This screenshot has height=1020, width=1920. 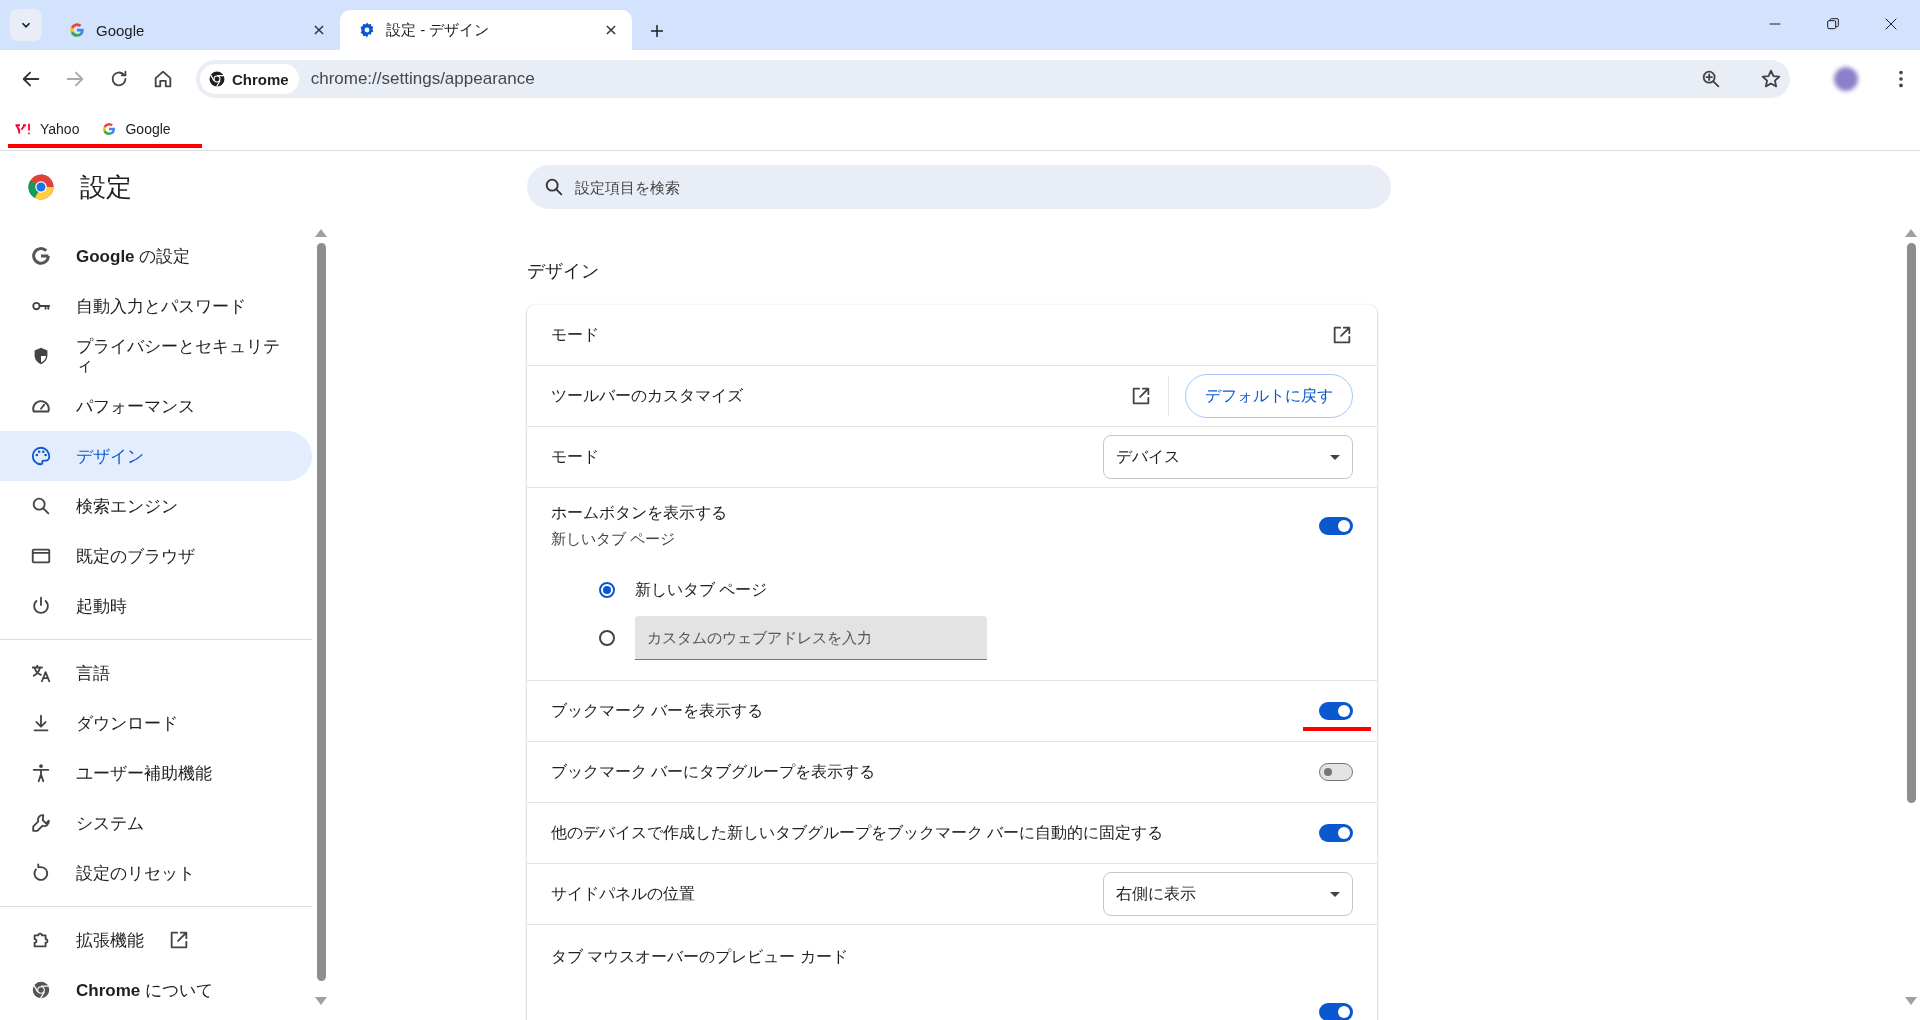 I want to click on wrench-icon, so click(x=41, y=823).